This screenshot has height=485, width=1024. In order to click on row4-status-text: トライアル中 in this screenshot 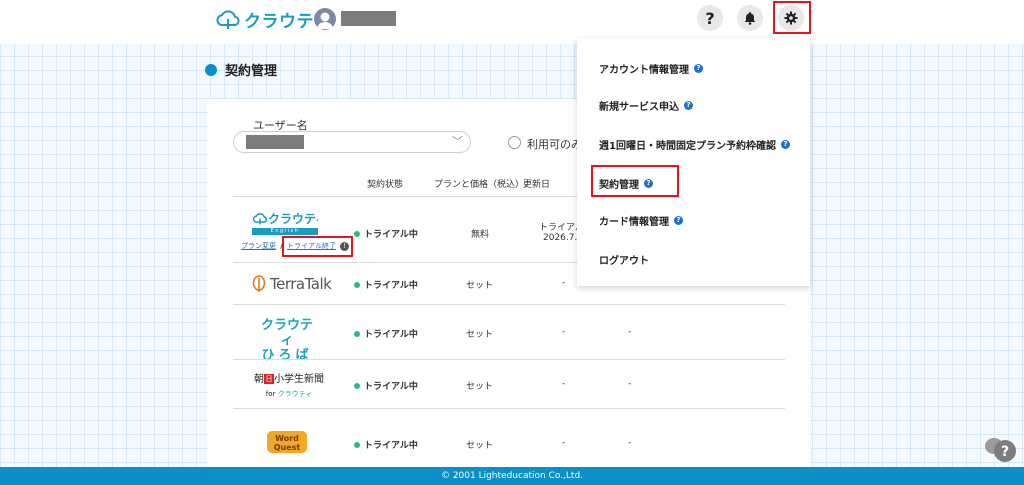, I will do `click(391, 387)`.